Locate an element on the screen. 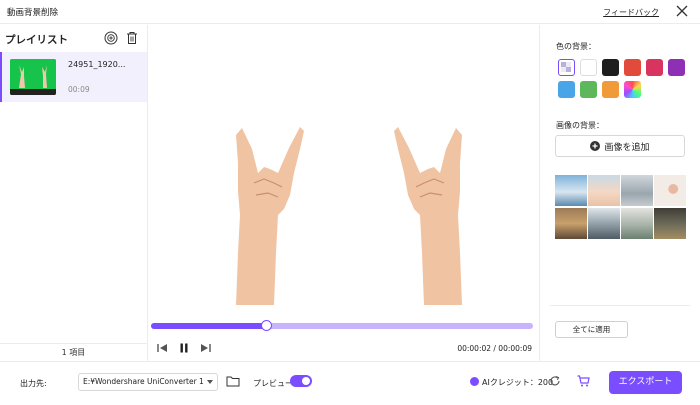 This screenshot has height=405, width=700. close-icon is located at coordinates (682, 11).